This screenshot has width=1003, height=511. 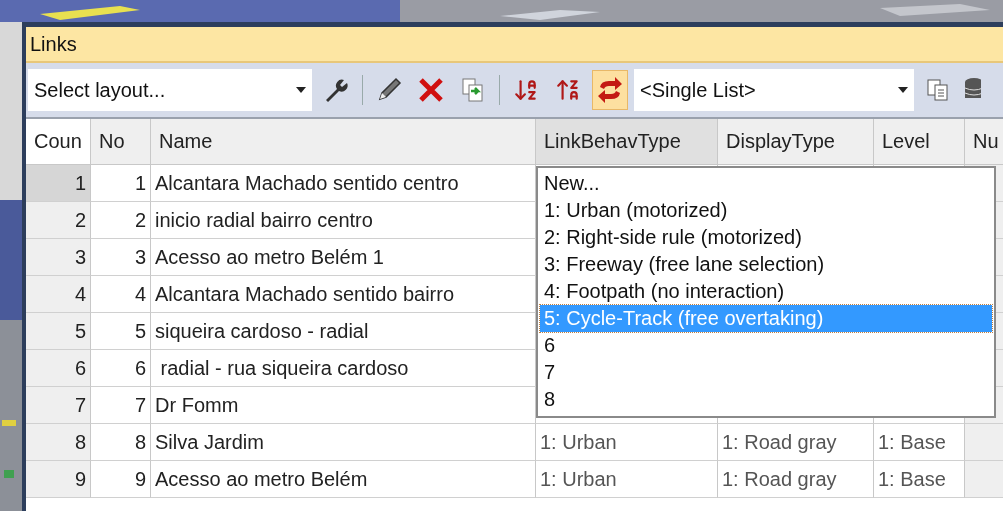 I want to click on dropdown-option: 4: Footpath (no interaction), so click(x=766, y=291).